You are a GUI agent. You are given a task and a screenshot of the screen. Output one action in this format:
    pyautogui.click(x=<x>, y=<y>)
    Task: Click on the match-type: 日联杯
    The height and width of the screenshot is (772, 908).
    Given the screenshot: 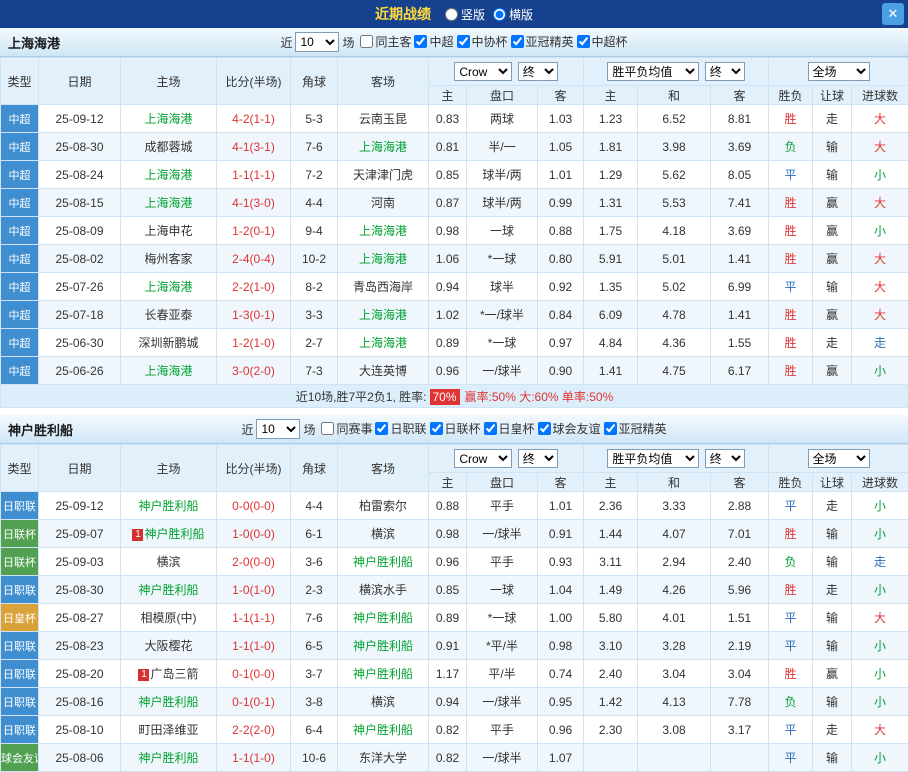 What is the action you would take?
    pyautogui.click(x=20, y=534)
    